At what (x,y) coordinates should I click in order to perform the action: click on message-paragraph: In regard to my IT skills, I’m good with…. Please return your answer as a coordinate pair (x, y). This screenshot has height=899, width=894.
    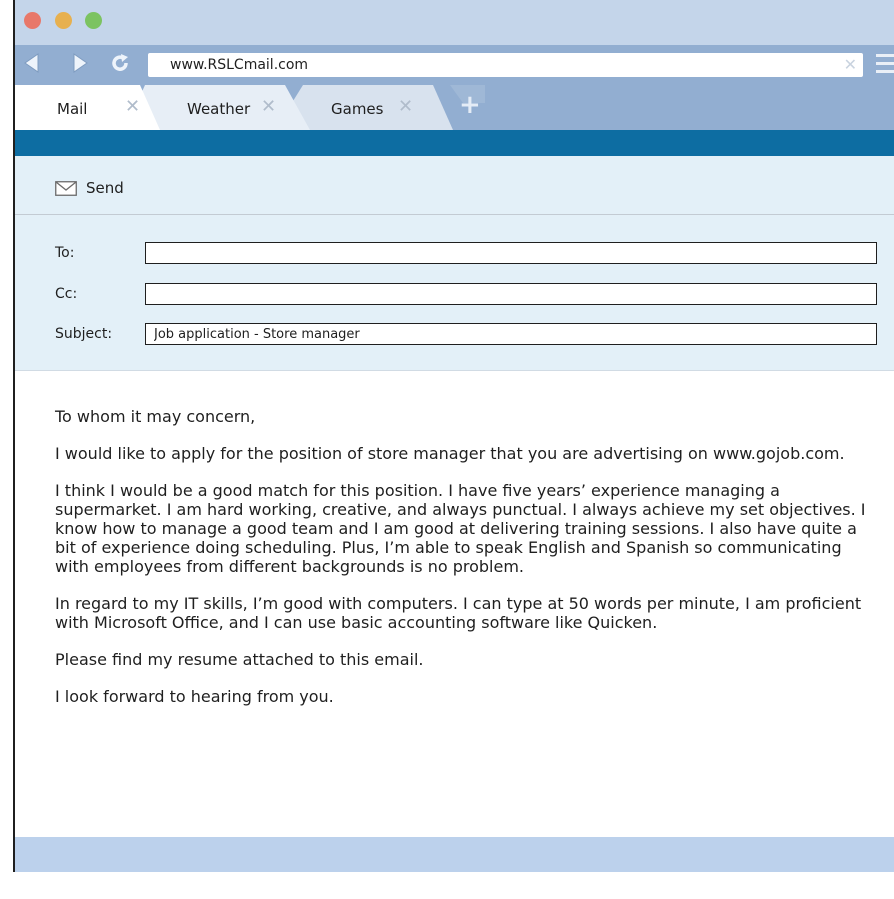
    Looking at the image, I should click on (458, 613).